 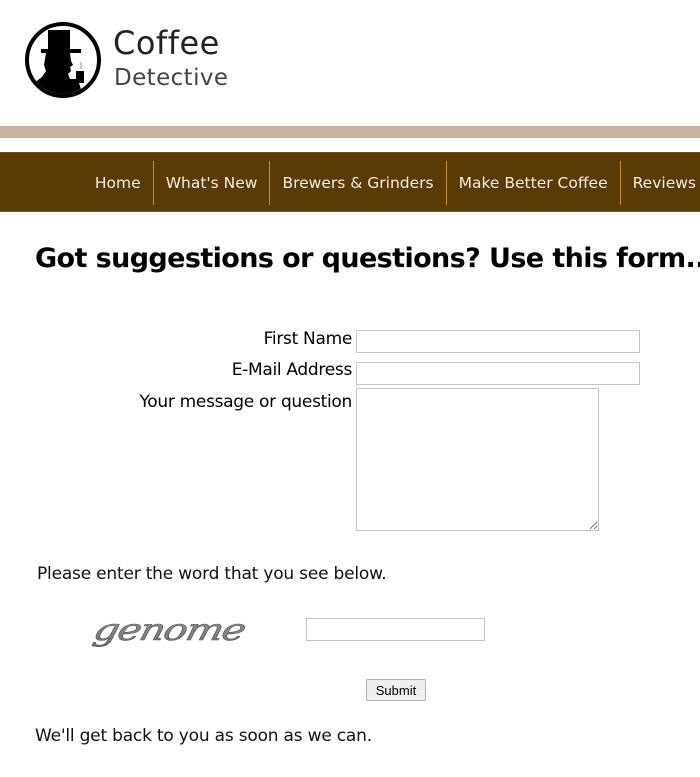 What do you see at coordinates (532, 183) in the screenshot?
I see `nav-item-make-better-coffee: Make Better Coffee` at bounding box center [532, 183].